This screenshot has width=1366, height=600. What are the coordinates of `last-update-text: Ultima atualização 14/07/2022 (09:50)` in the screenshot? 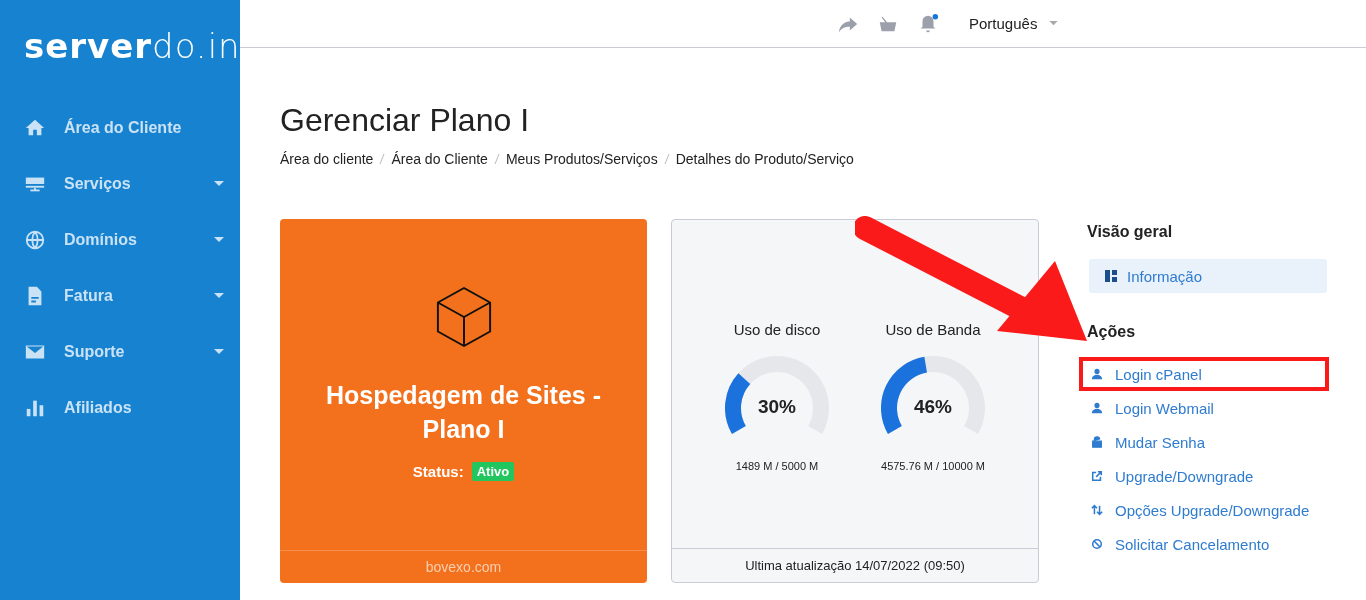 It's located at (855, 565).